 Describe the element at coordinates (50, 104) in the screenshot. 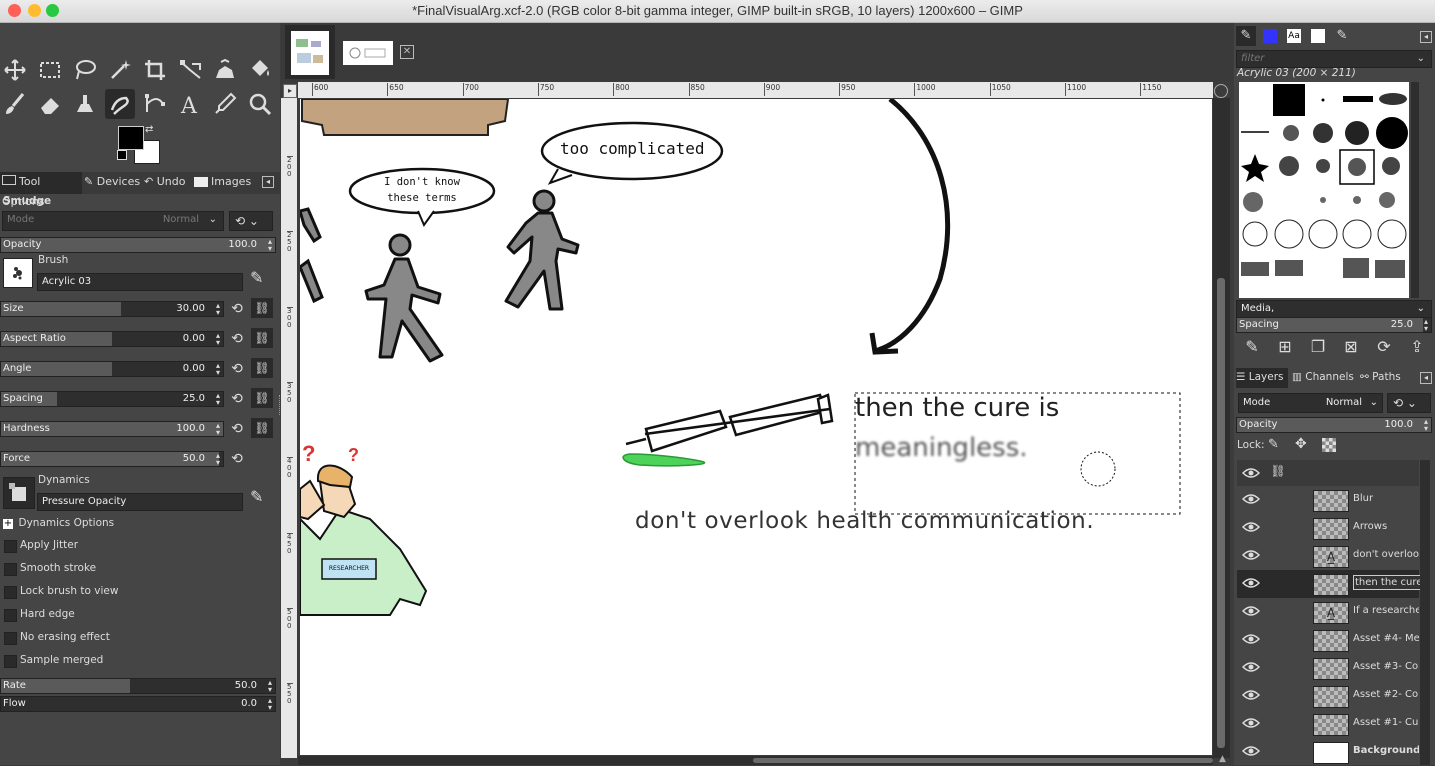

I see `eraser-tool` at that location.